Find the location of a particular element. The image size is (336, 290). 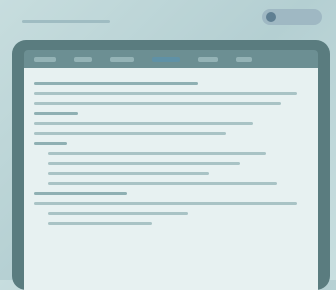

tab-4-active is located at coordinates (166, 59).